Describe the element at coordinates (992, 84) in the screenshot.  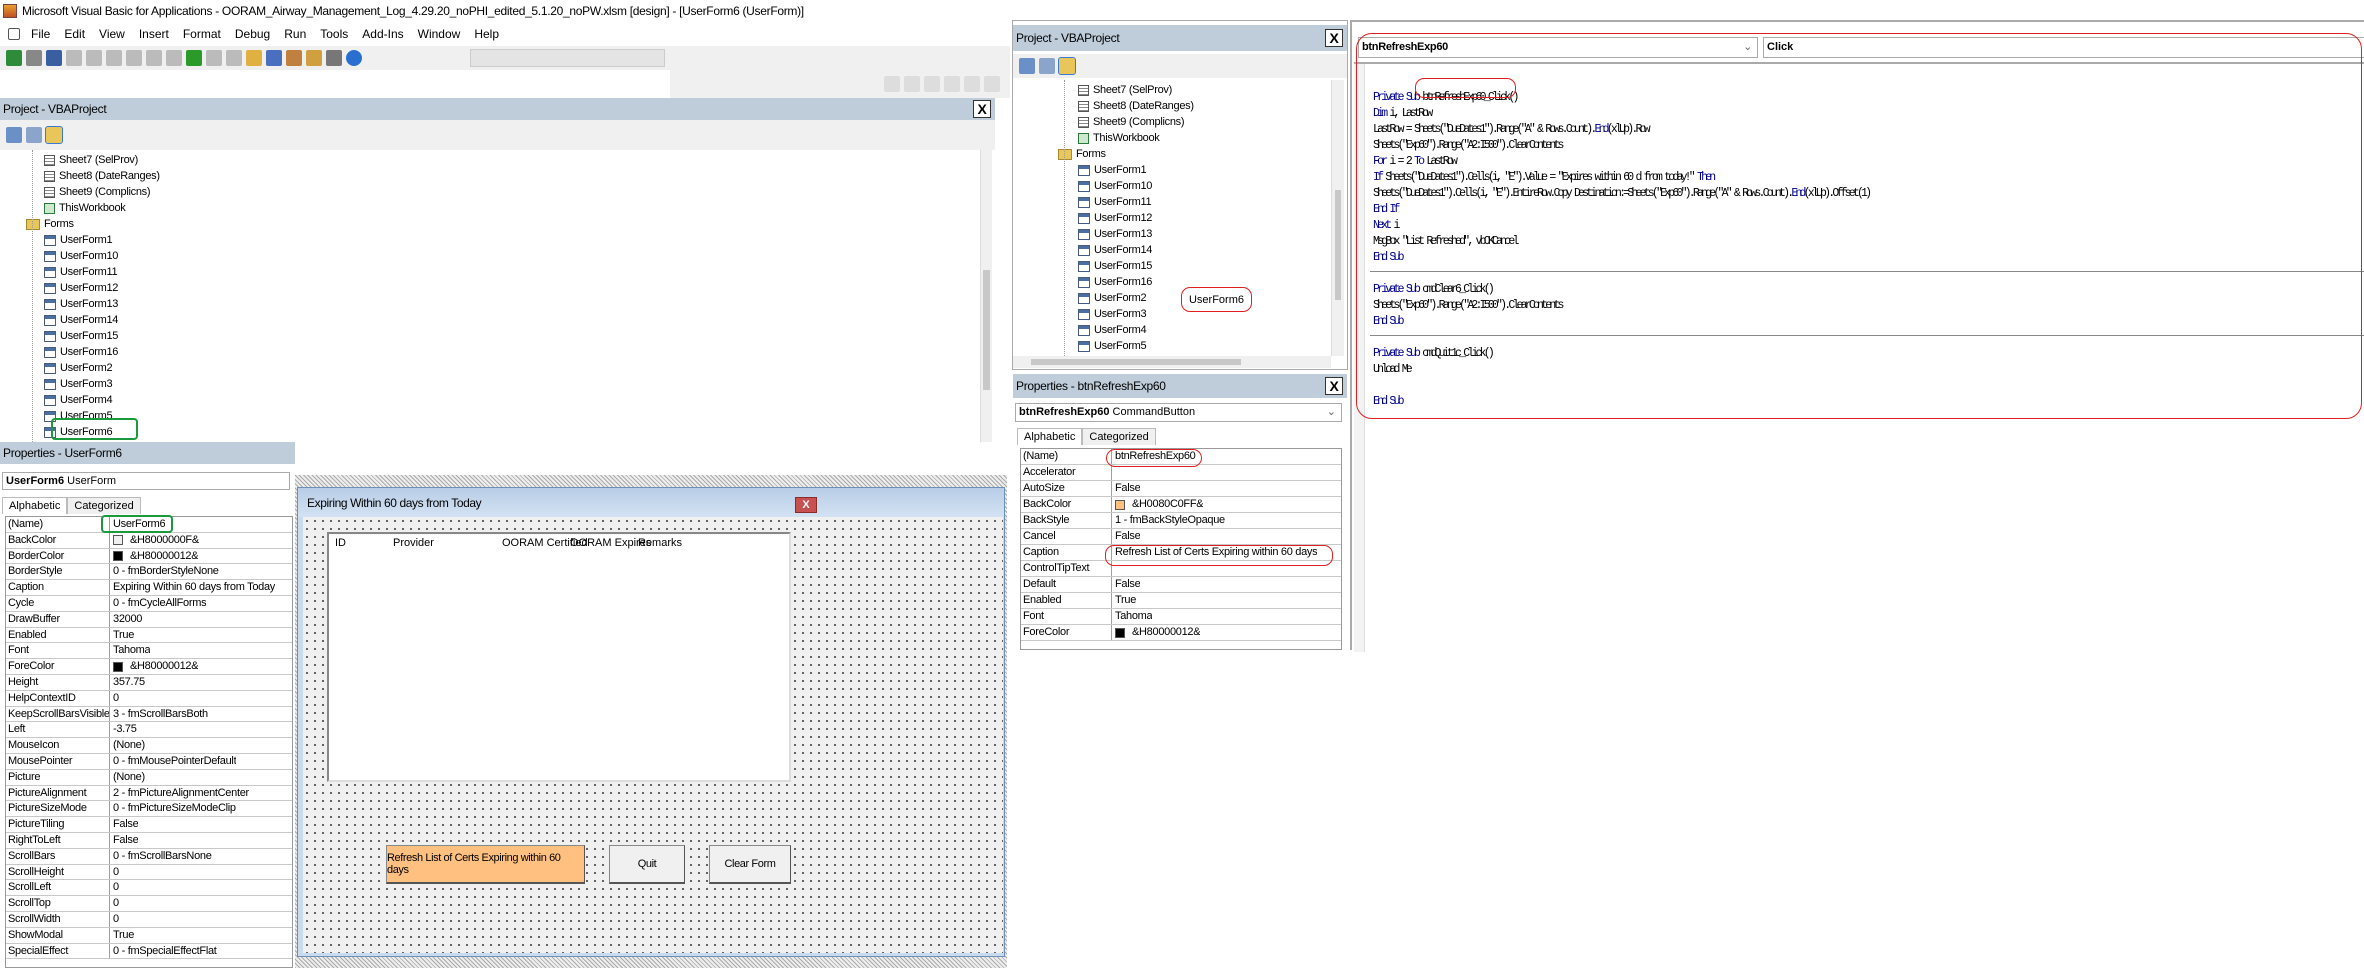
I see `bookmark-icon` at that location.